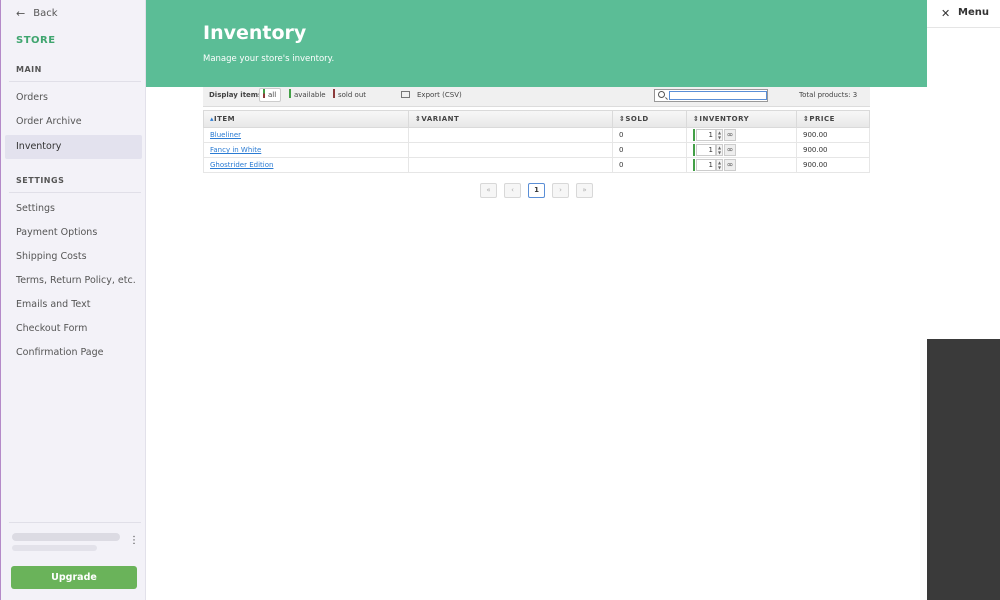  I want to click on all-bar-icon, so click(264, 93).